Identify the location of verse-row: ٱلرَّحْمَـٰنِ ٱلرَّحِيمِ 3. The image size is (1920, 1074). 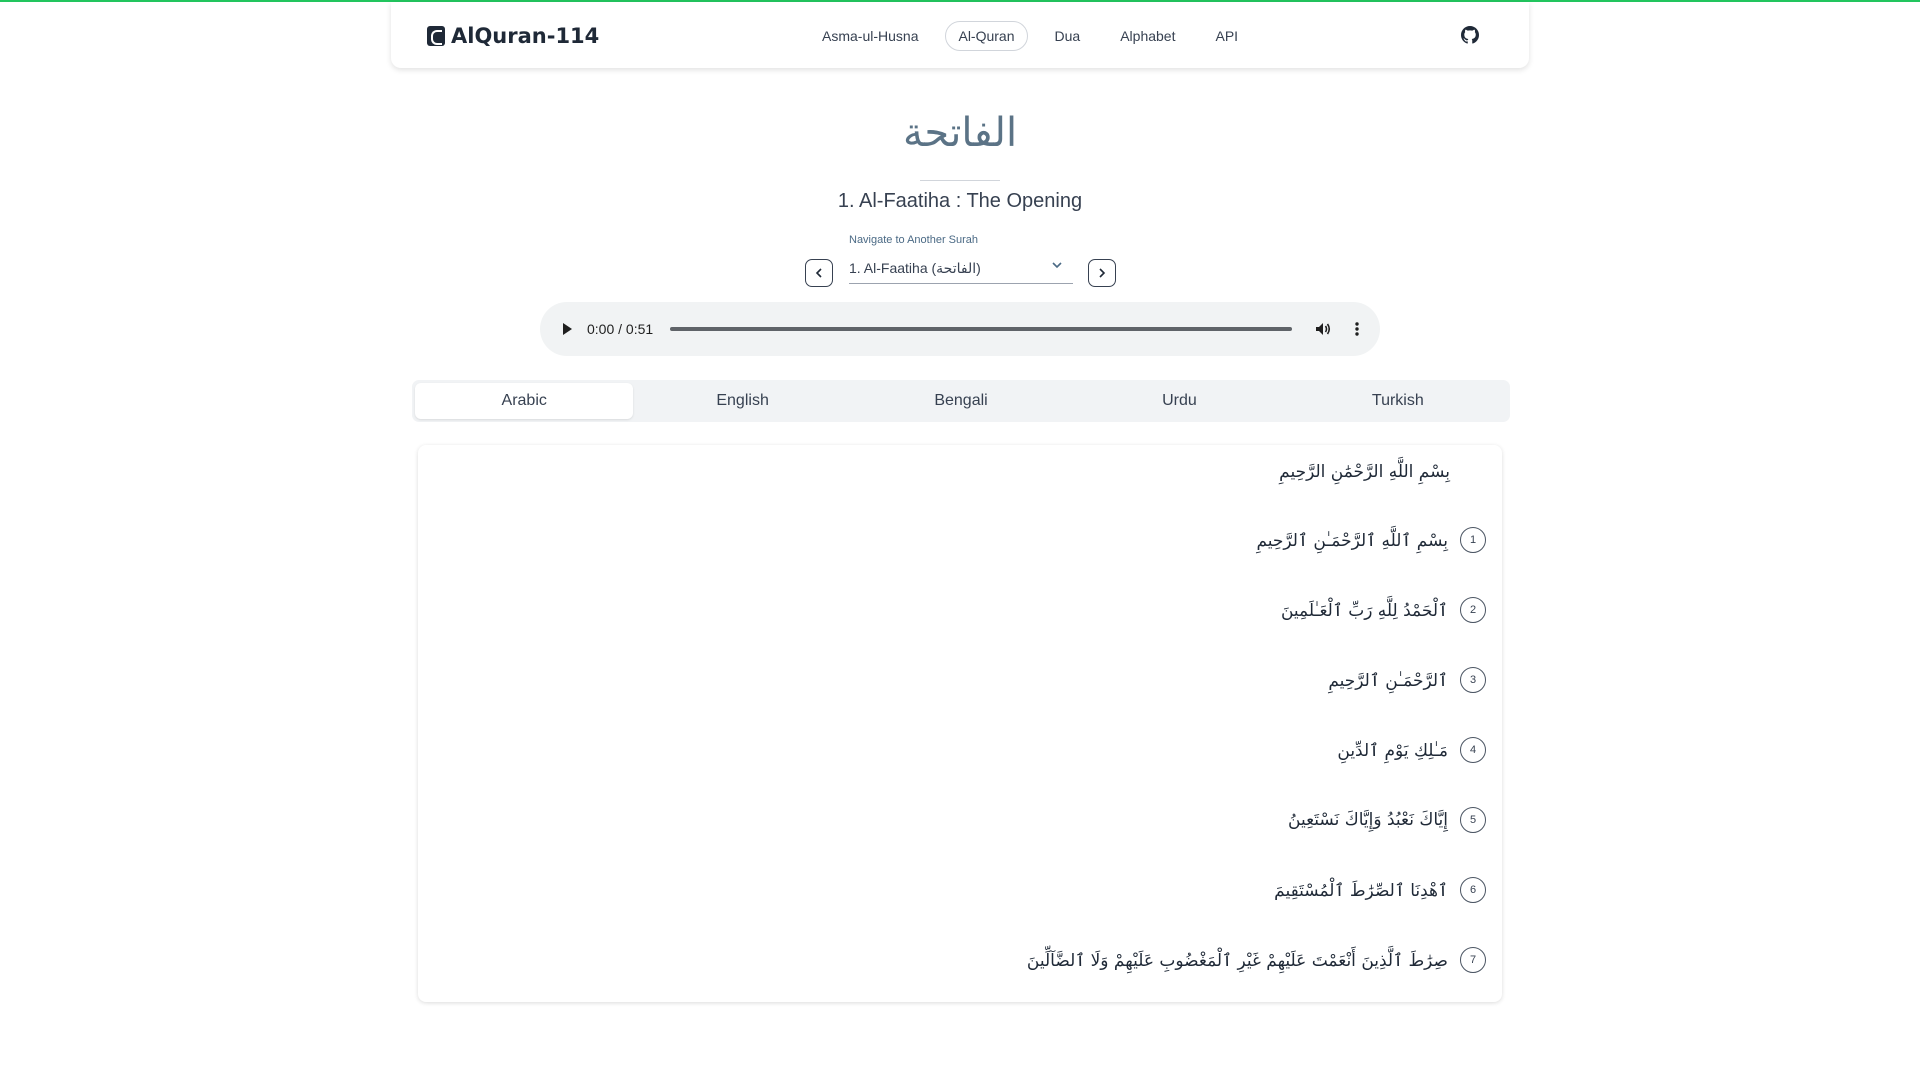
(1407, 680).